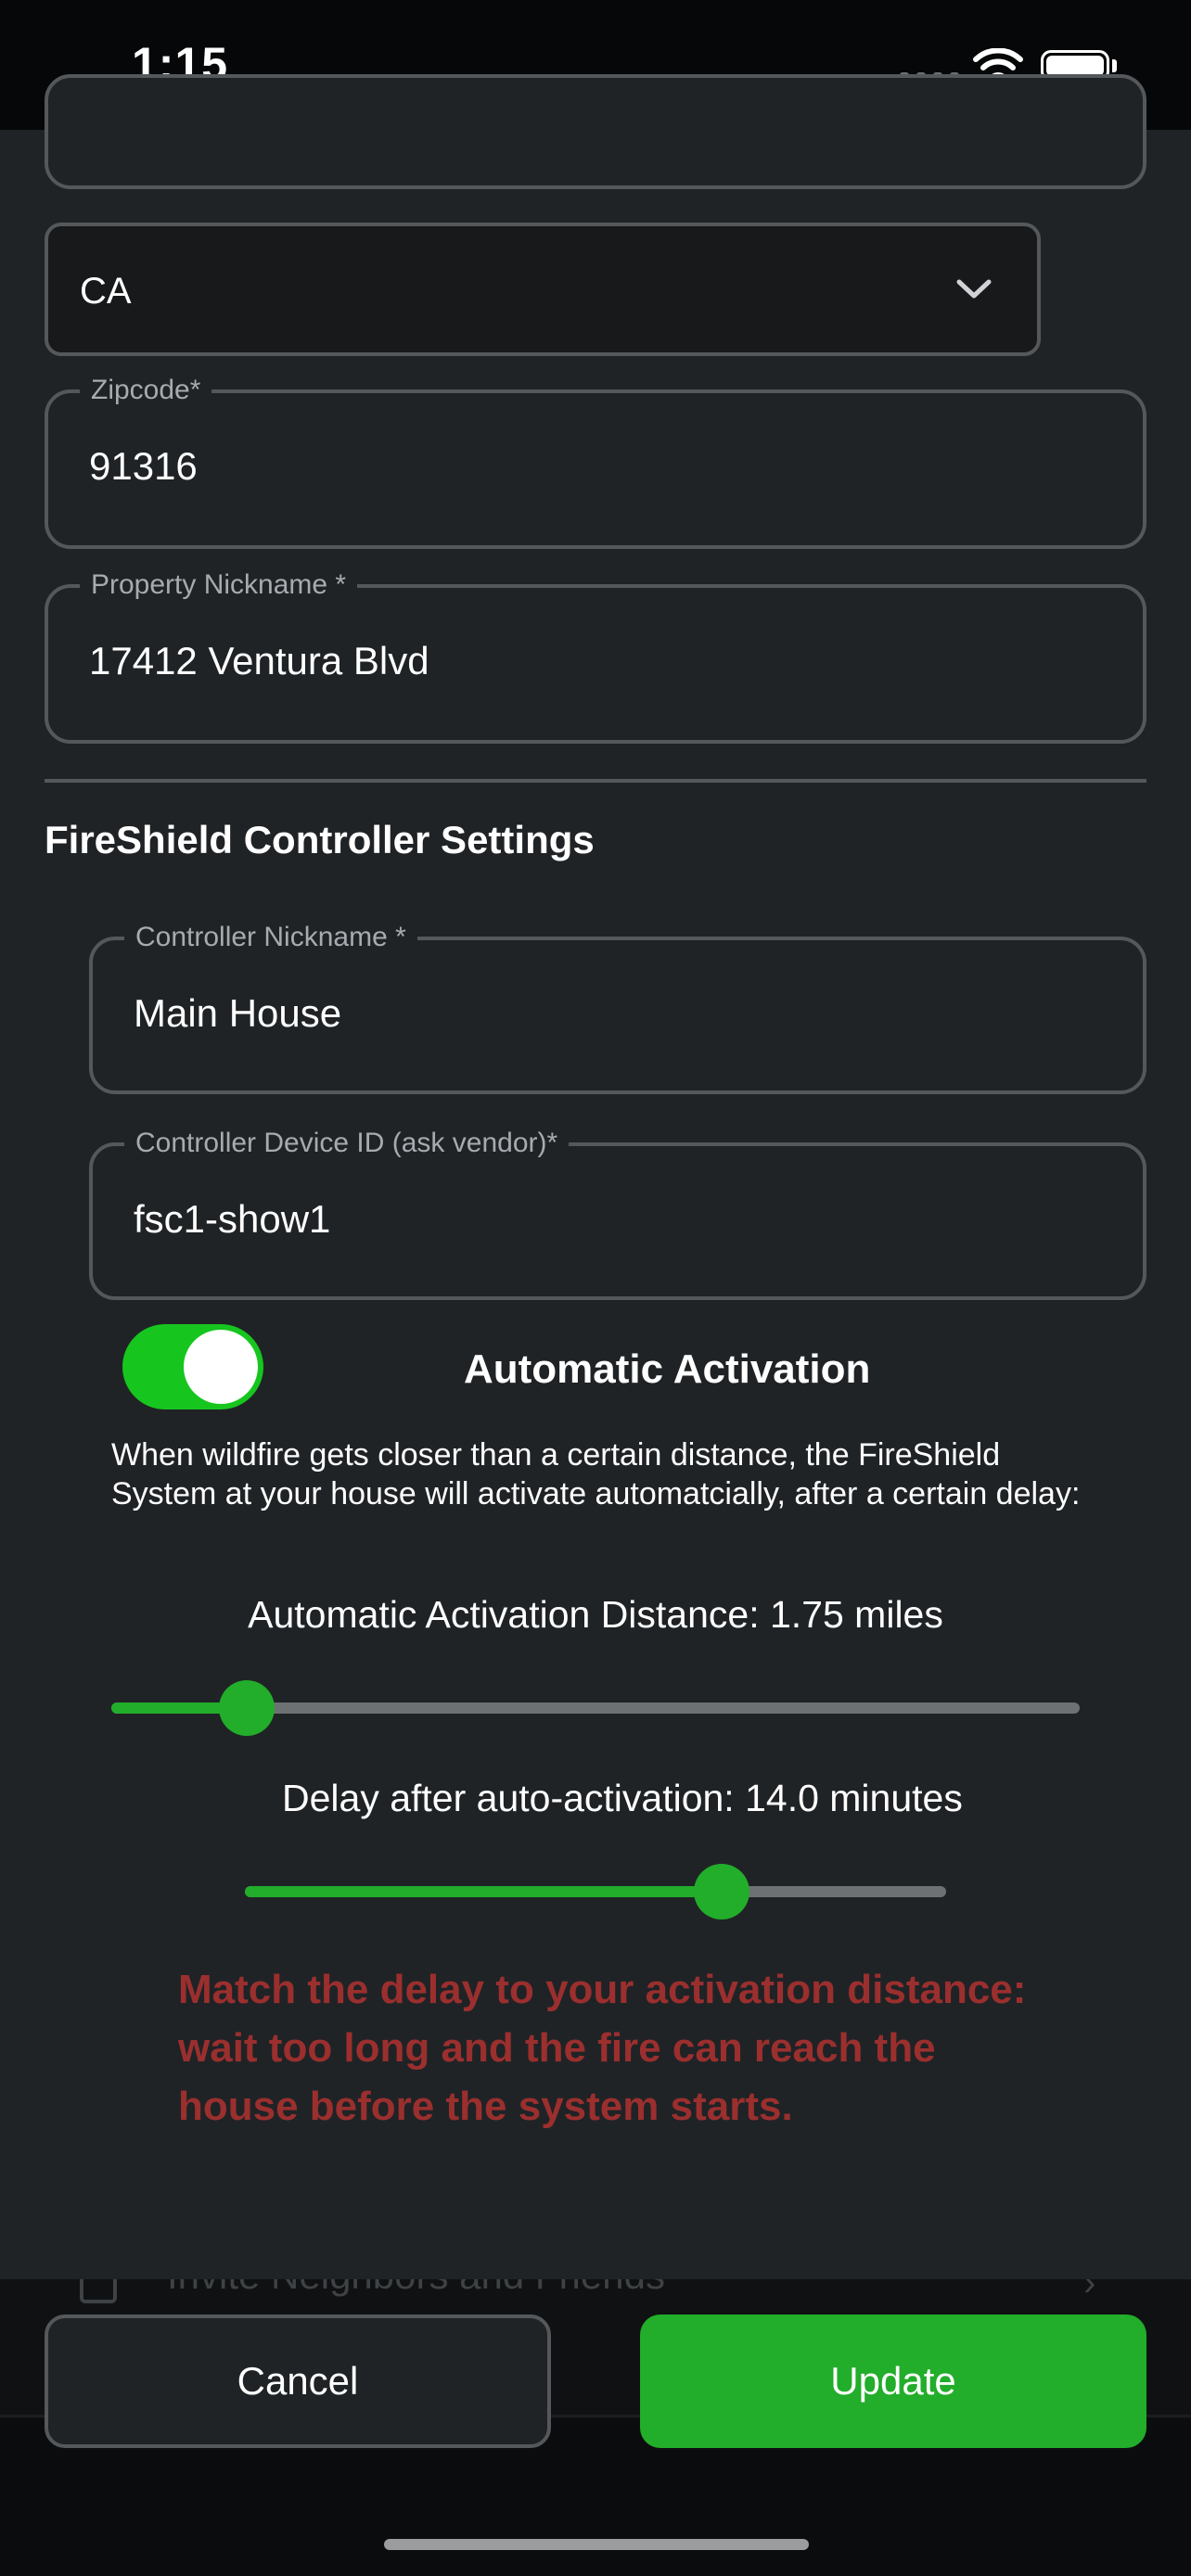 This screenshot has height=2576, width=1191. Describe the element at coordinates (238, 1013) in the screenshot. I see `controller-nickname-value: Main House` at that location.